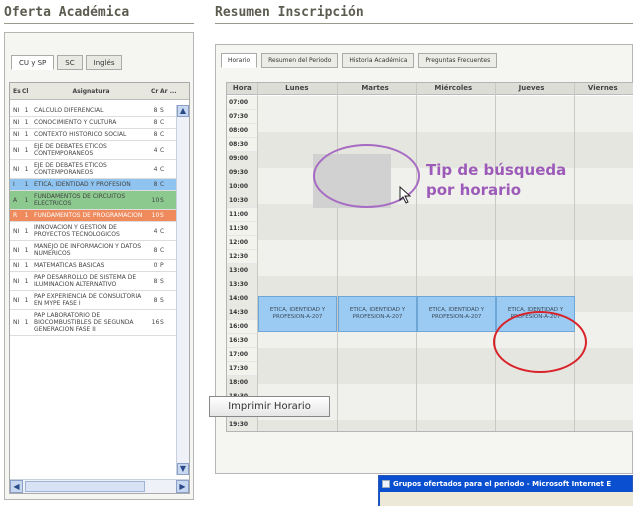  What do you see at coordinates (378, 60) in the screenshot?
I see `tab-historia-academica: Historia Académica` at bounding box center [378, 60].